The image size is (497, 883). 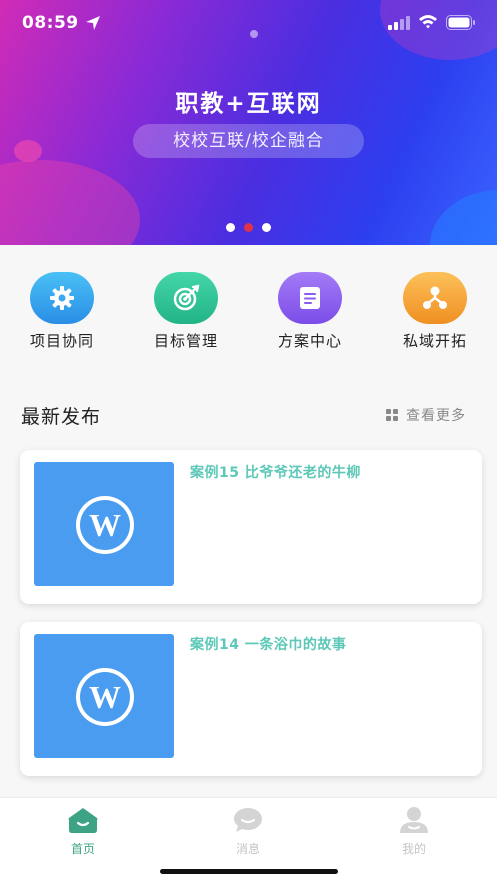 I want to click on battery-icon, so click(x=460, y=22).